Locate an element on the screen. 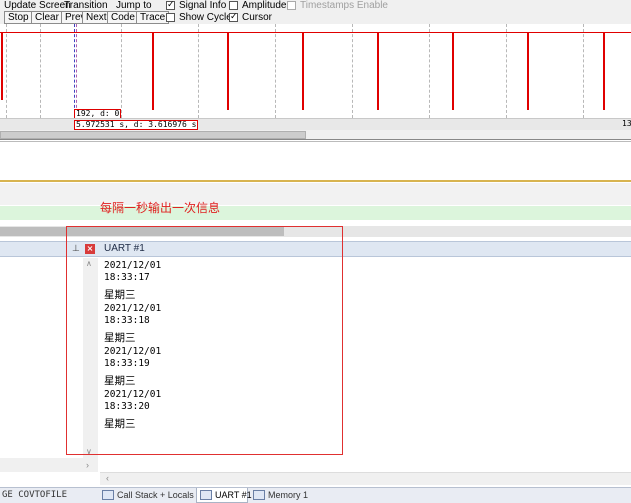 This screenshot has height=503, width=631. tab-call-stack-locals: Call Stack + Locals is located at coordinates (147, 495).